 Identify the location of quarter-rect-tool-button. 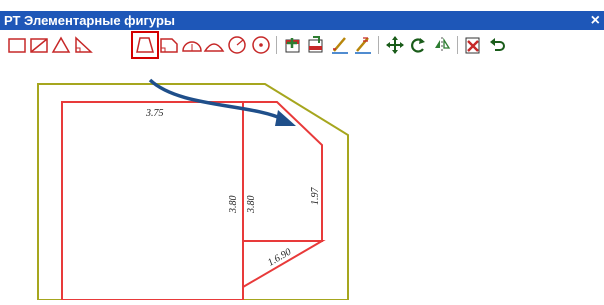
(169, 45).